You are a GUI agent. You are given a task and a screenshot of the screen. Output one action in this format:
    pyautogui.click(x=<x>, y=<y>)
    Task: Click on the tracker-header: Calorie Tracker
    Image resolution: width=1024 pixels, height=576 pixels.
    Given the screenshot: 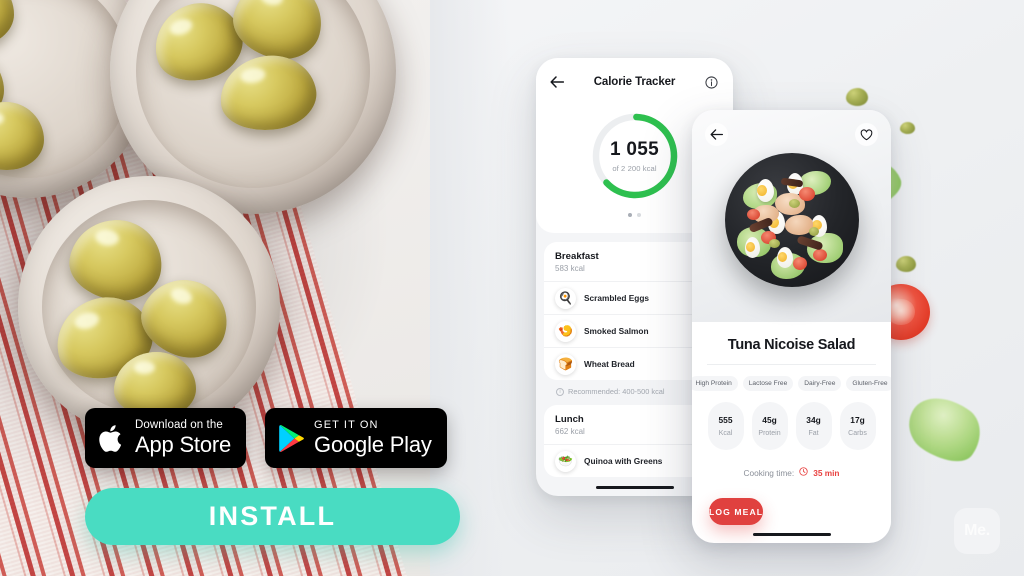 What is the action you would take?
    pyautogui.click(x=634, y=82)
    